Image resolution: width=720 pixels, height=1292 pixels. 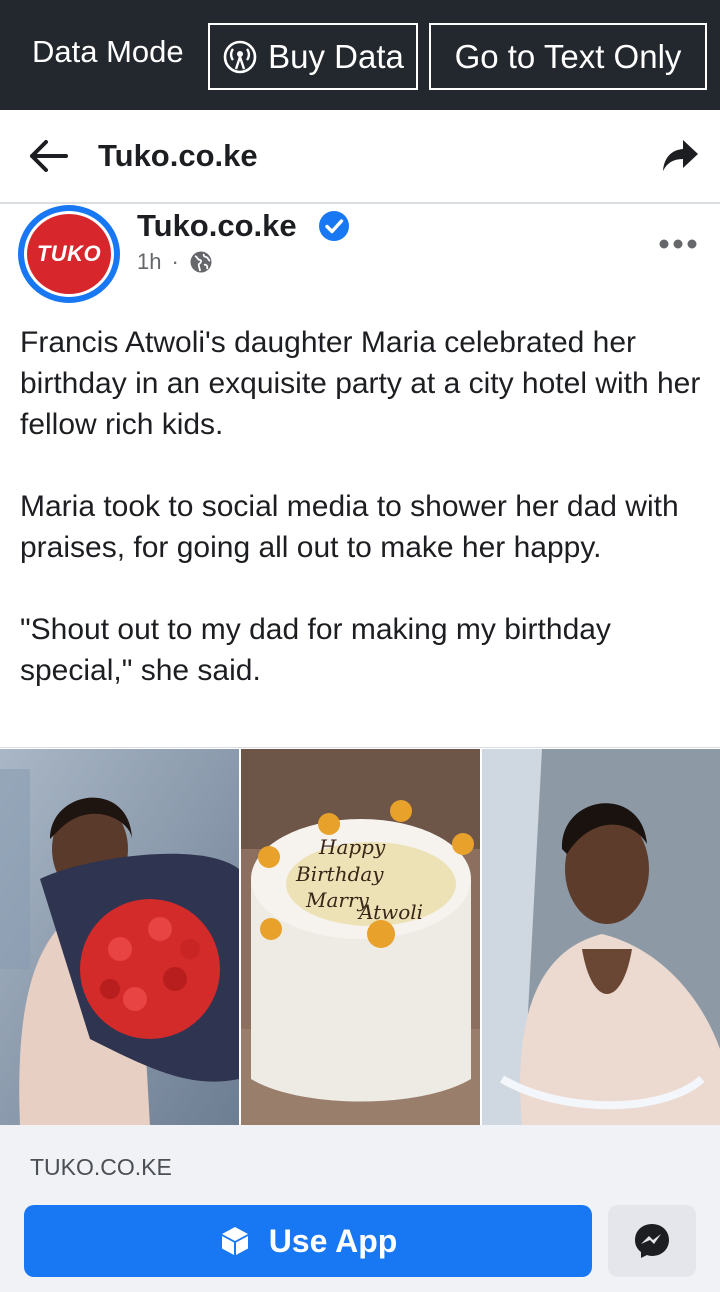 I want to click on page-header: Tuko.co.ke, so click(x=360, y=157).